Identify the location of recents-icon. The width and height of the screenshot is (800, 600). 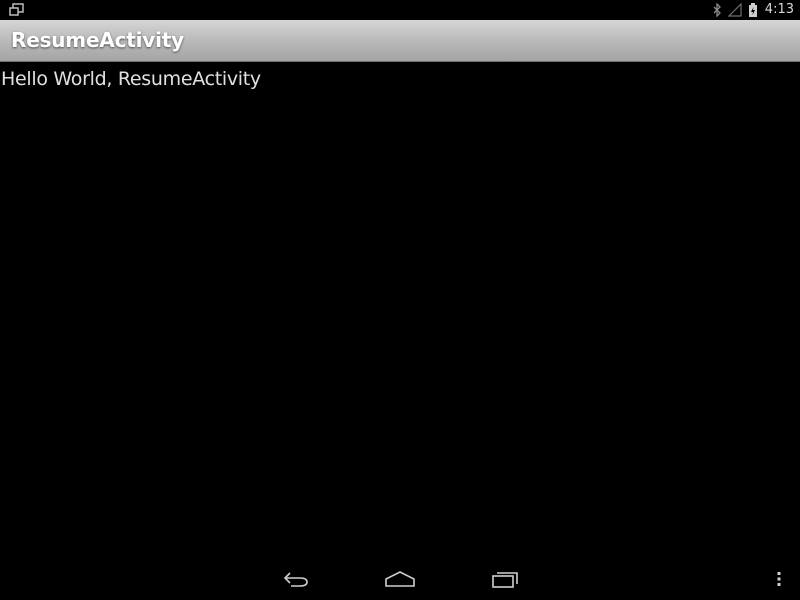
(505, 581).